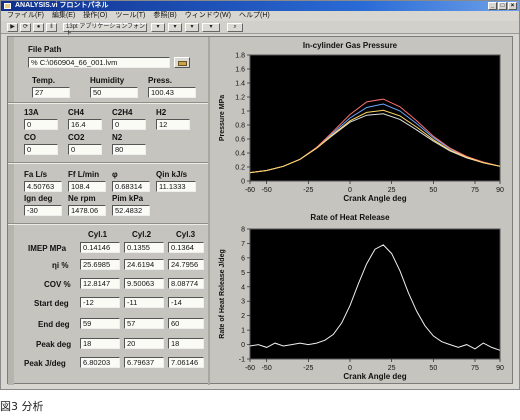 The height and width of the screenshot is (420, 520). Describe the element at coordinates (130, 16) in the screenshot. I see `menu-tools: ツール(T)` at that location.